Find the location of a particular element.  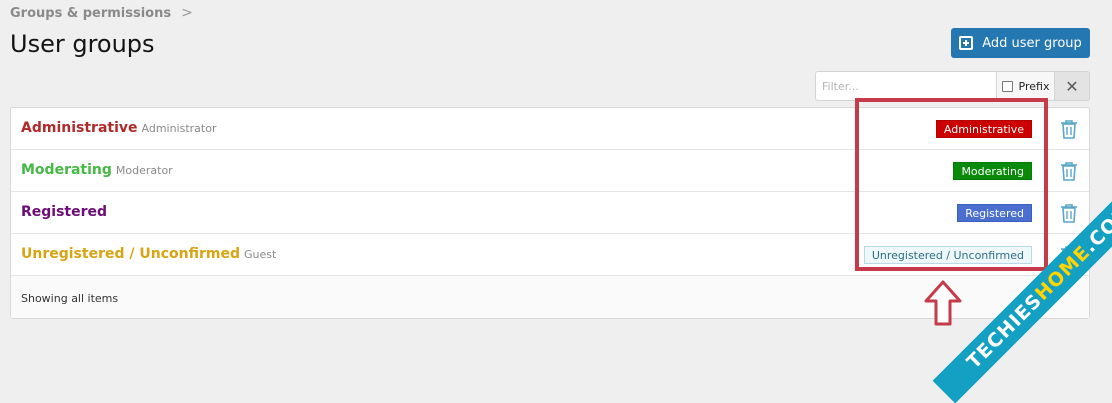

group-title: Unregistered / Unconfirmed is located at coordinates (130, 254).